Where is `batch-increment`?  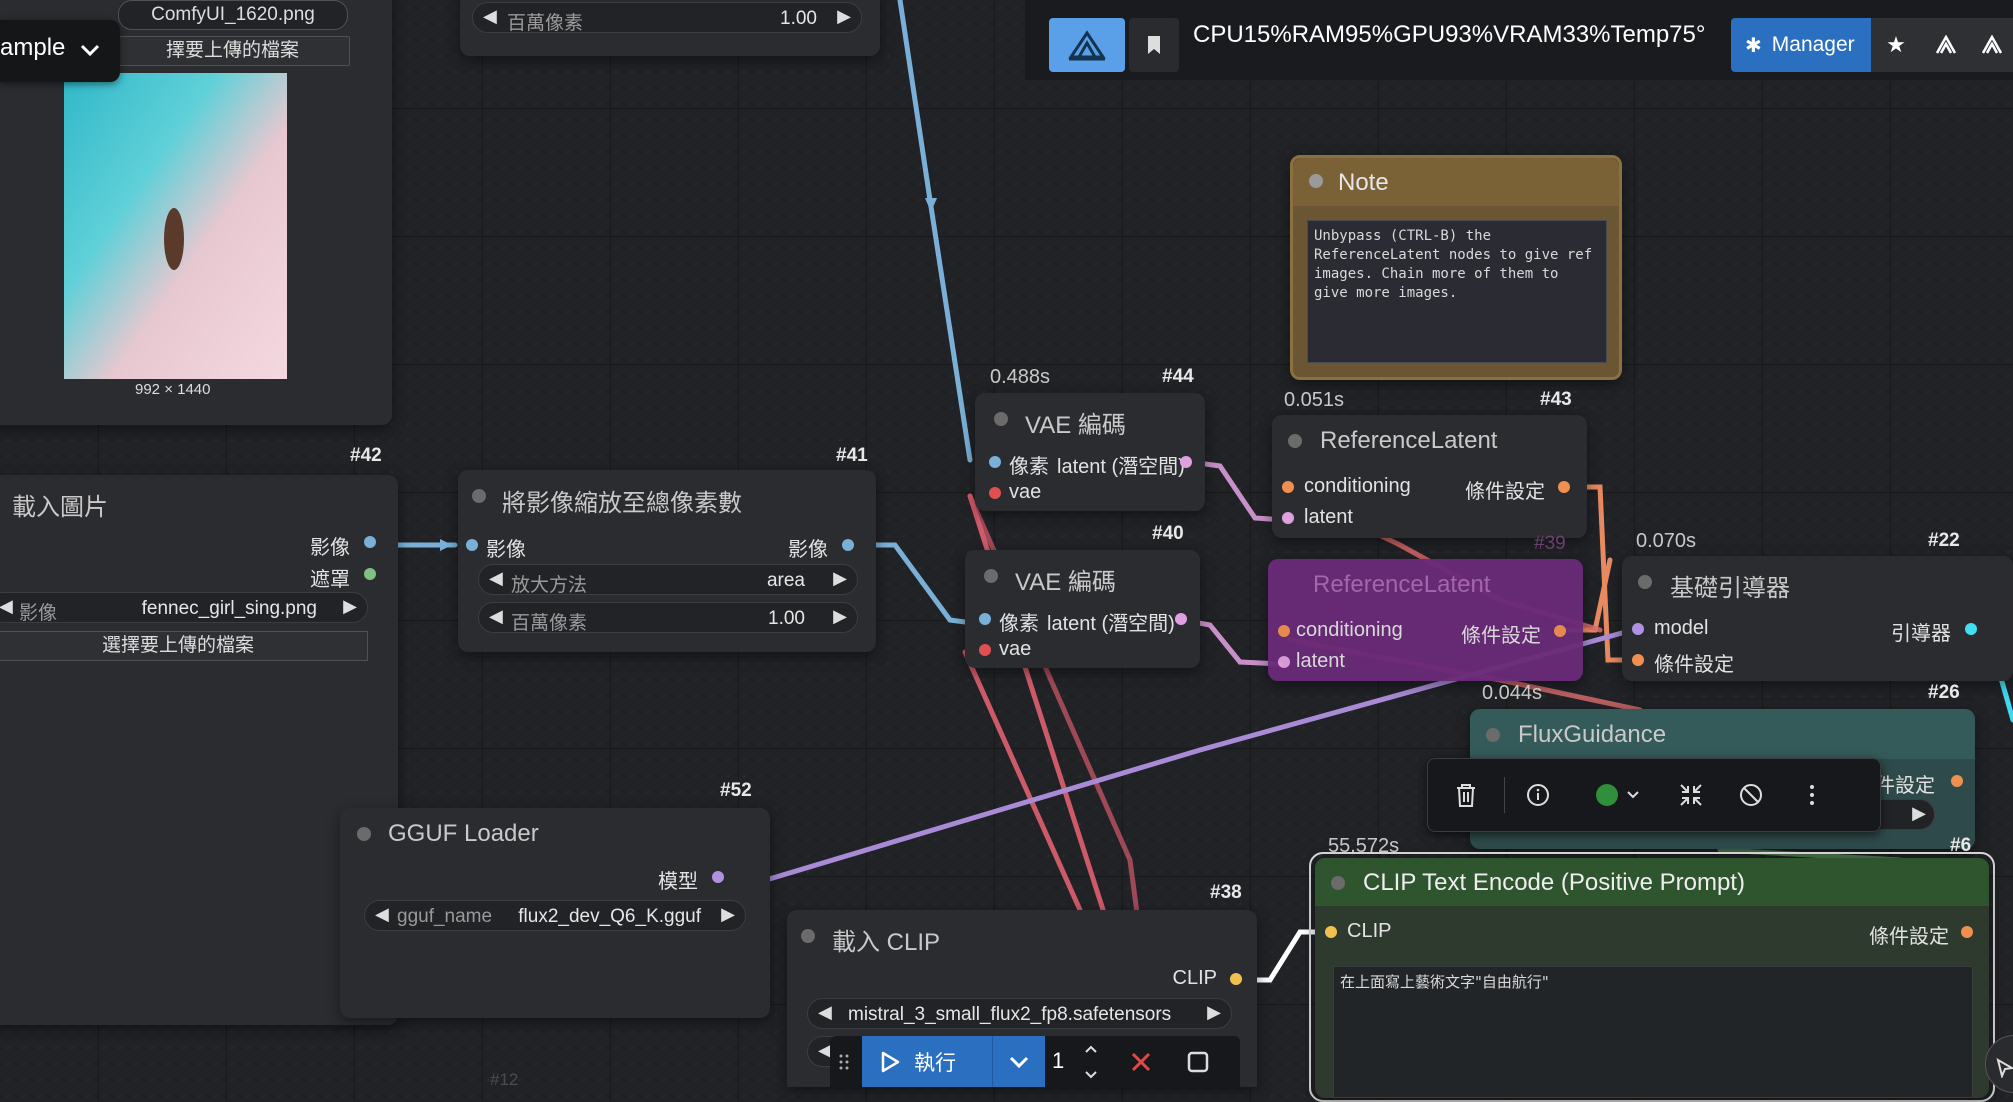
batch-increment is located at coordinates (1091, 1049).